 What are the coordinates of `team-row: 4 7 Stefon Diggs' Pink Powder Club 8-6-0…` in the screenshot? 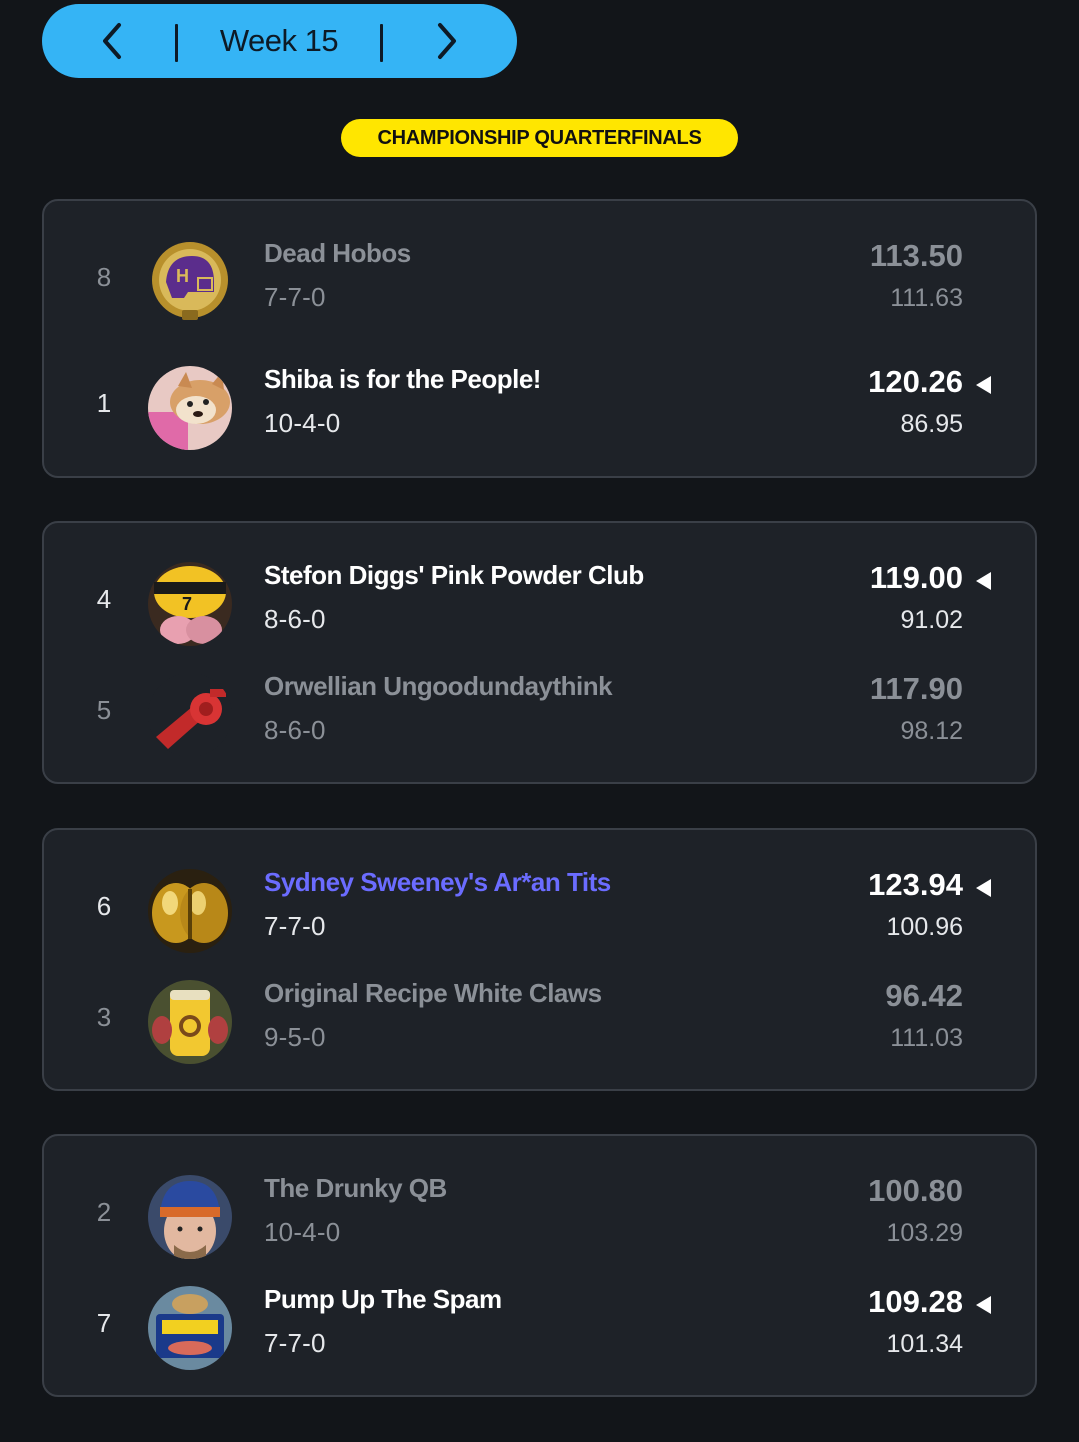 It's located at (539, 604).